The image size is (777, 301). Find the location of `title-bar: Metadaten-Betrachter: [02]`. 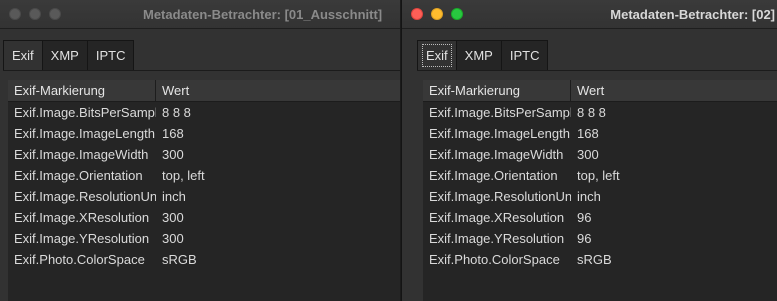

title-bar: Metadaten-Betrachter: [02] is located at coordinates (589, 14).